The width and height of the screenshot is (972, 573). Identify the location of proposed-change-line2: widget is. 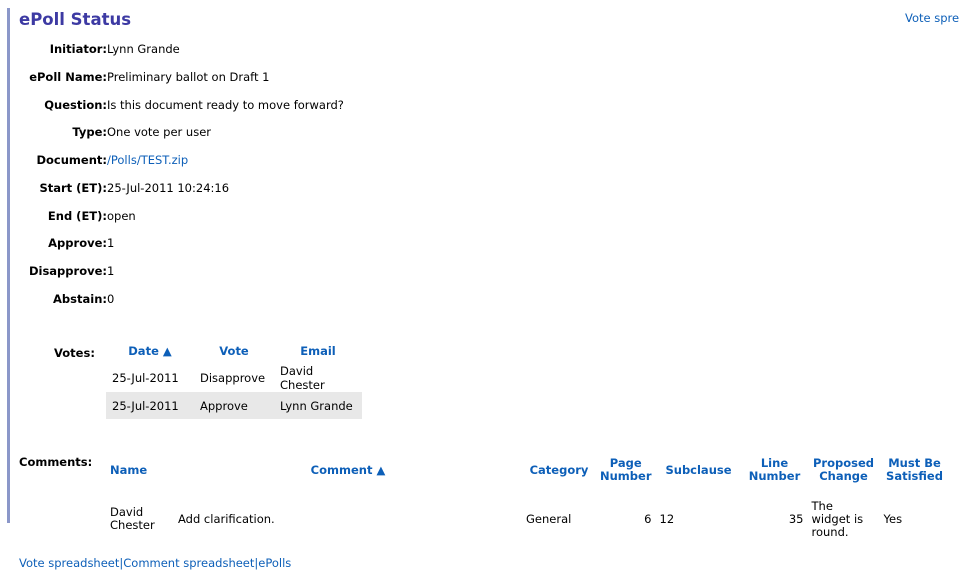
(837, 518).